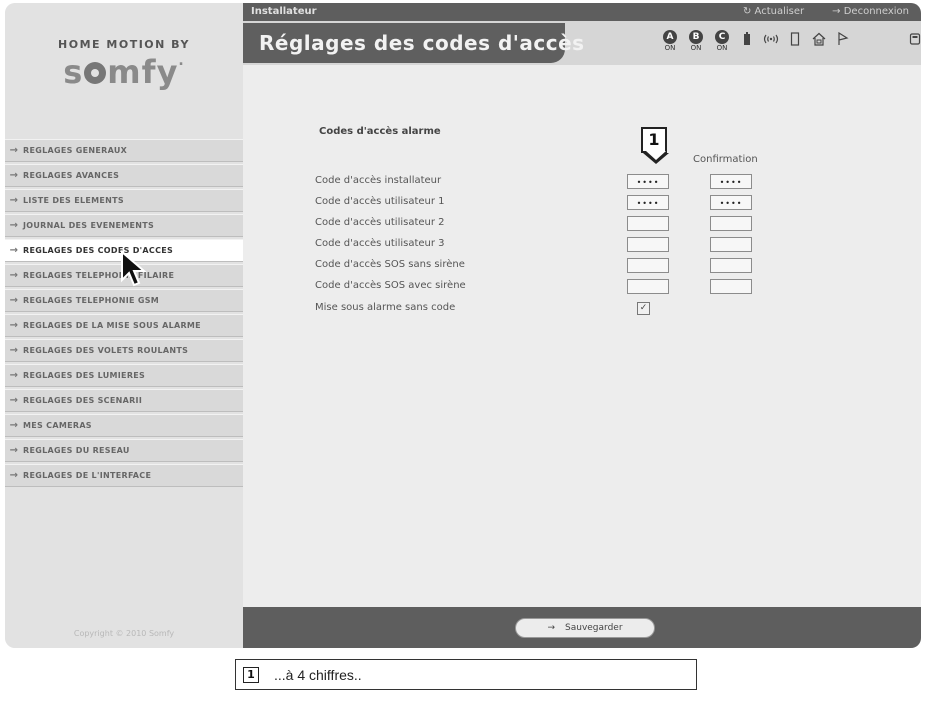 Image resolution: width=932 pixels, height=706 pixels. I want to click on code-row-installateur: Code d'accès installateur •••• ••••, so click(575, 182).